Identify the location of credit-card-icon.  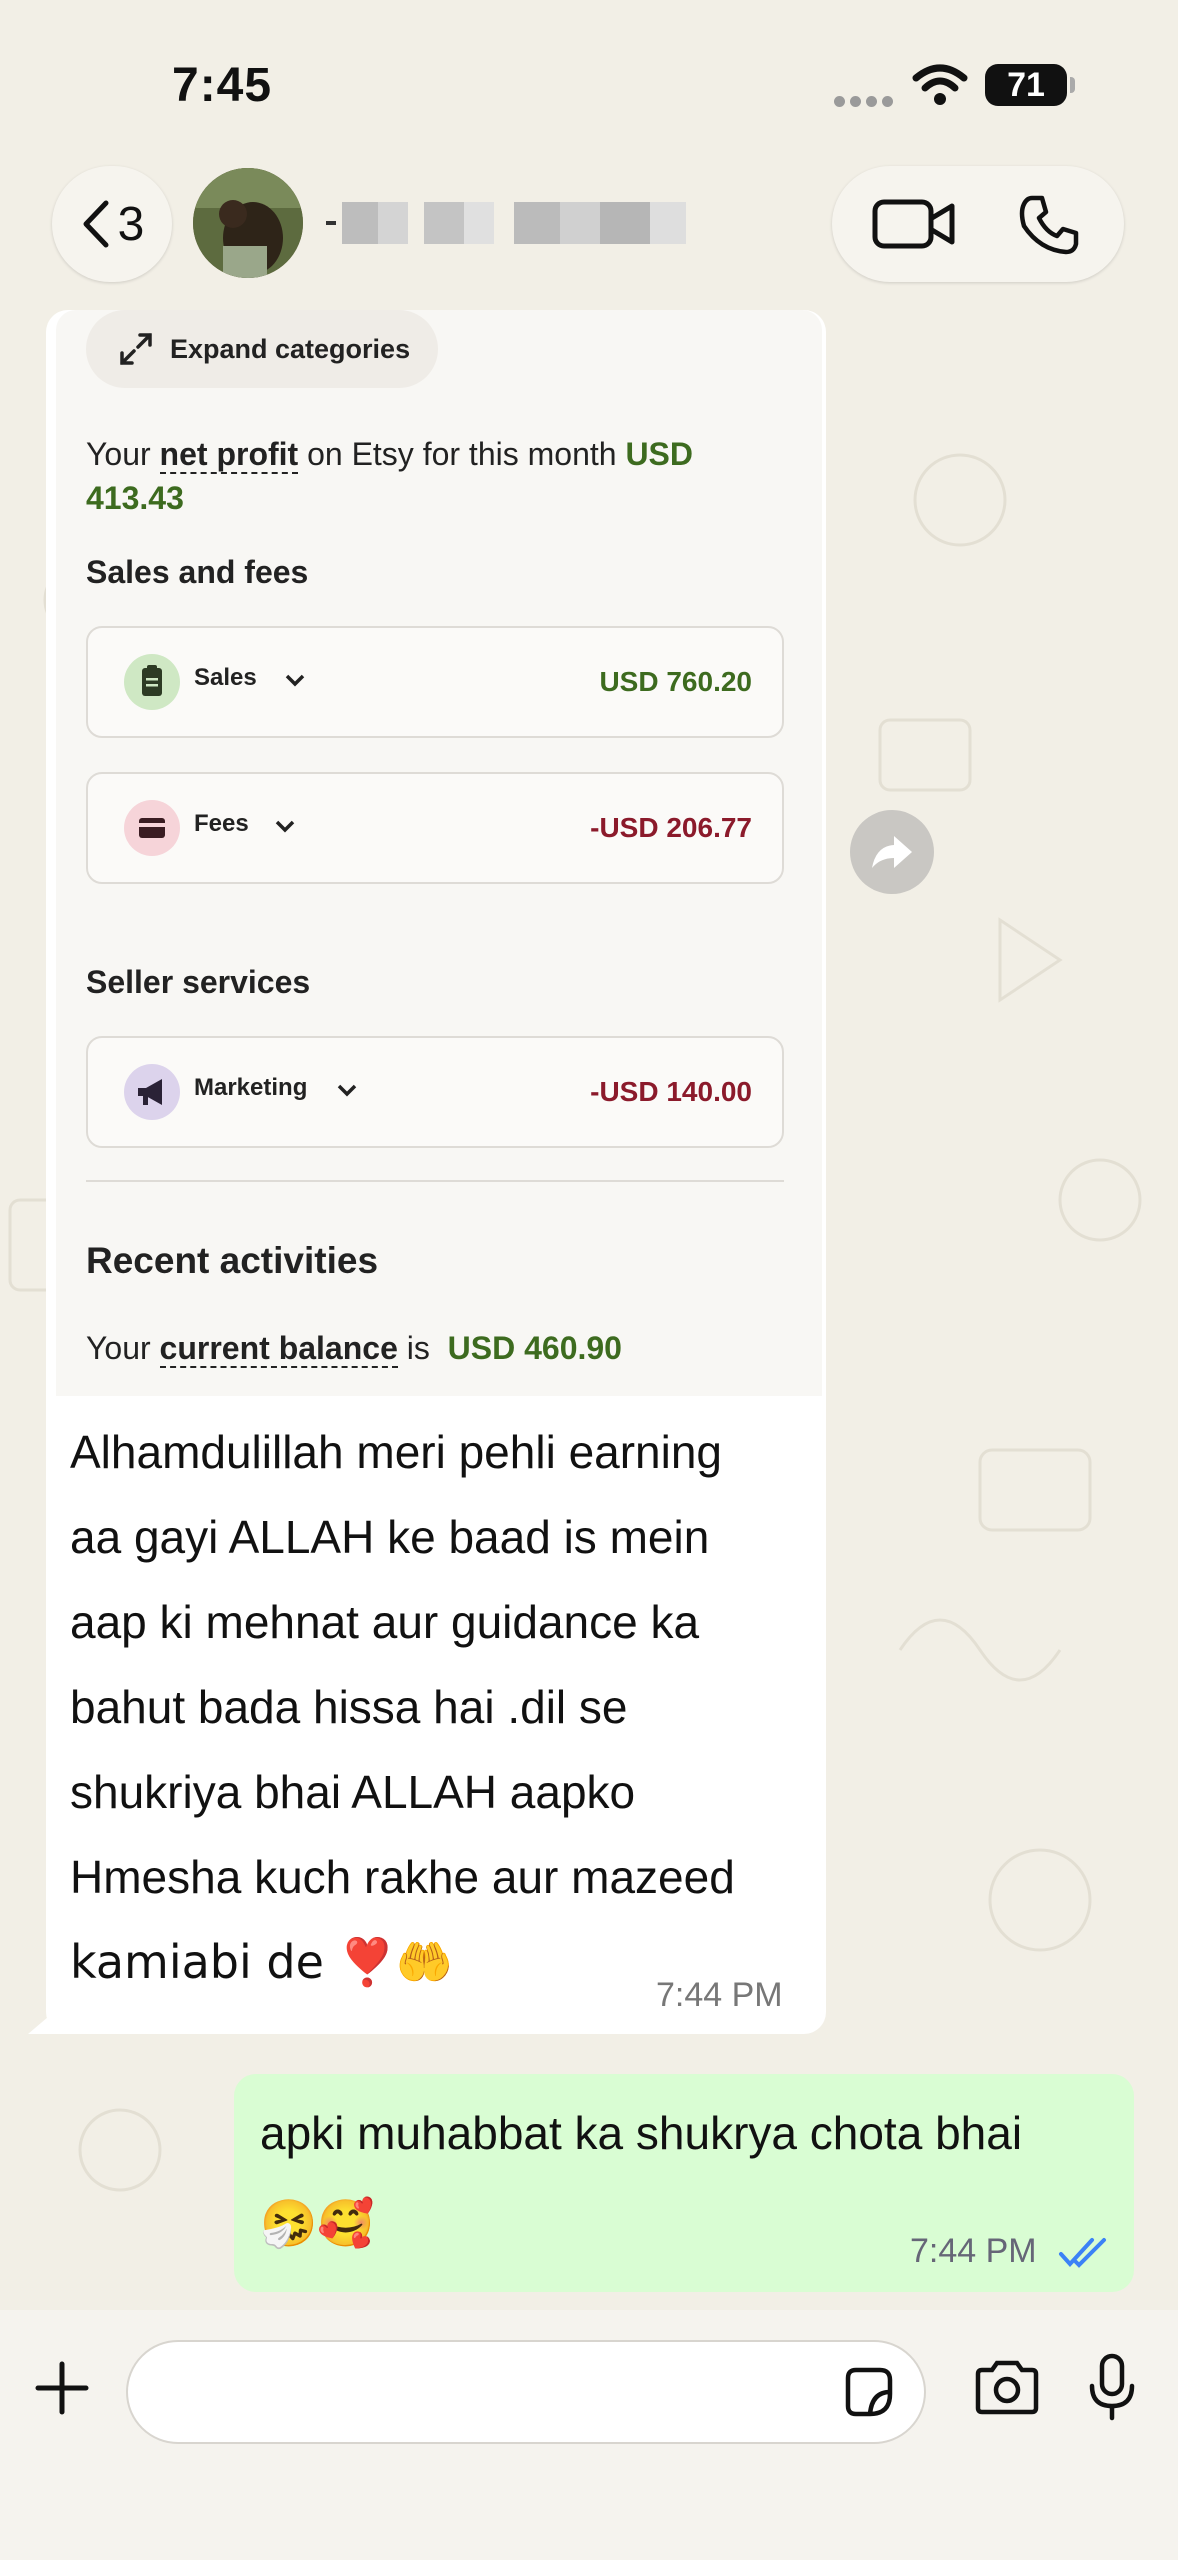
(152, 828).